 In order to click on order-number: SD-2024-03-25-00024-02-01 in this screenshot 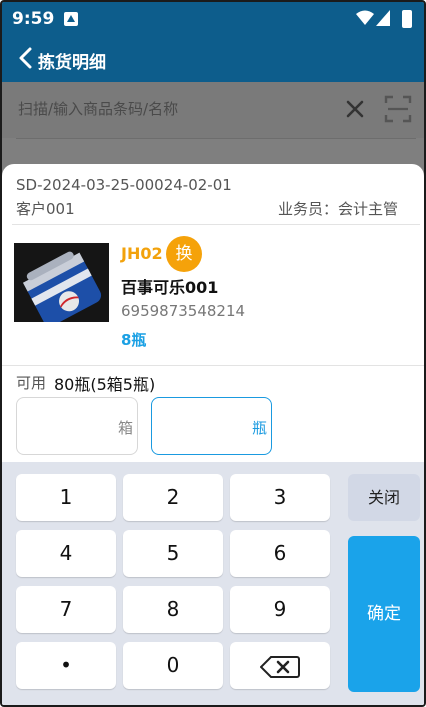, I will do `click(124, 185)`.